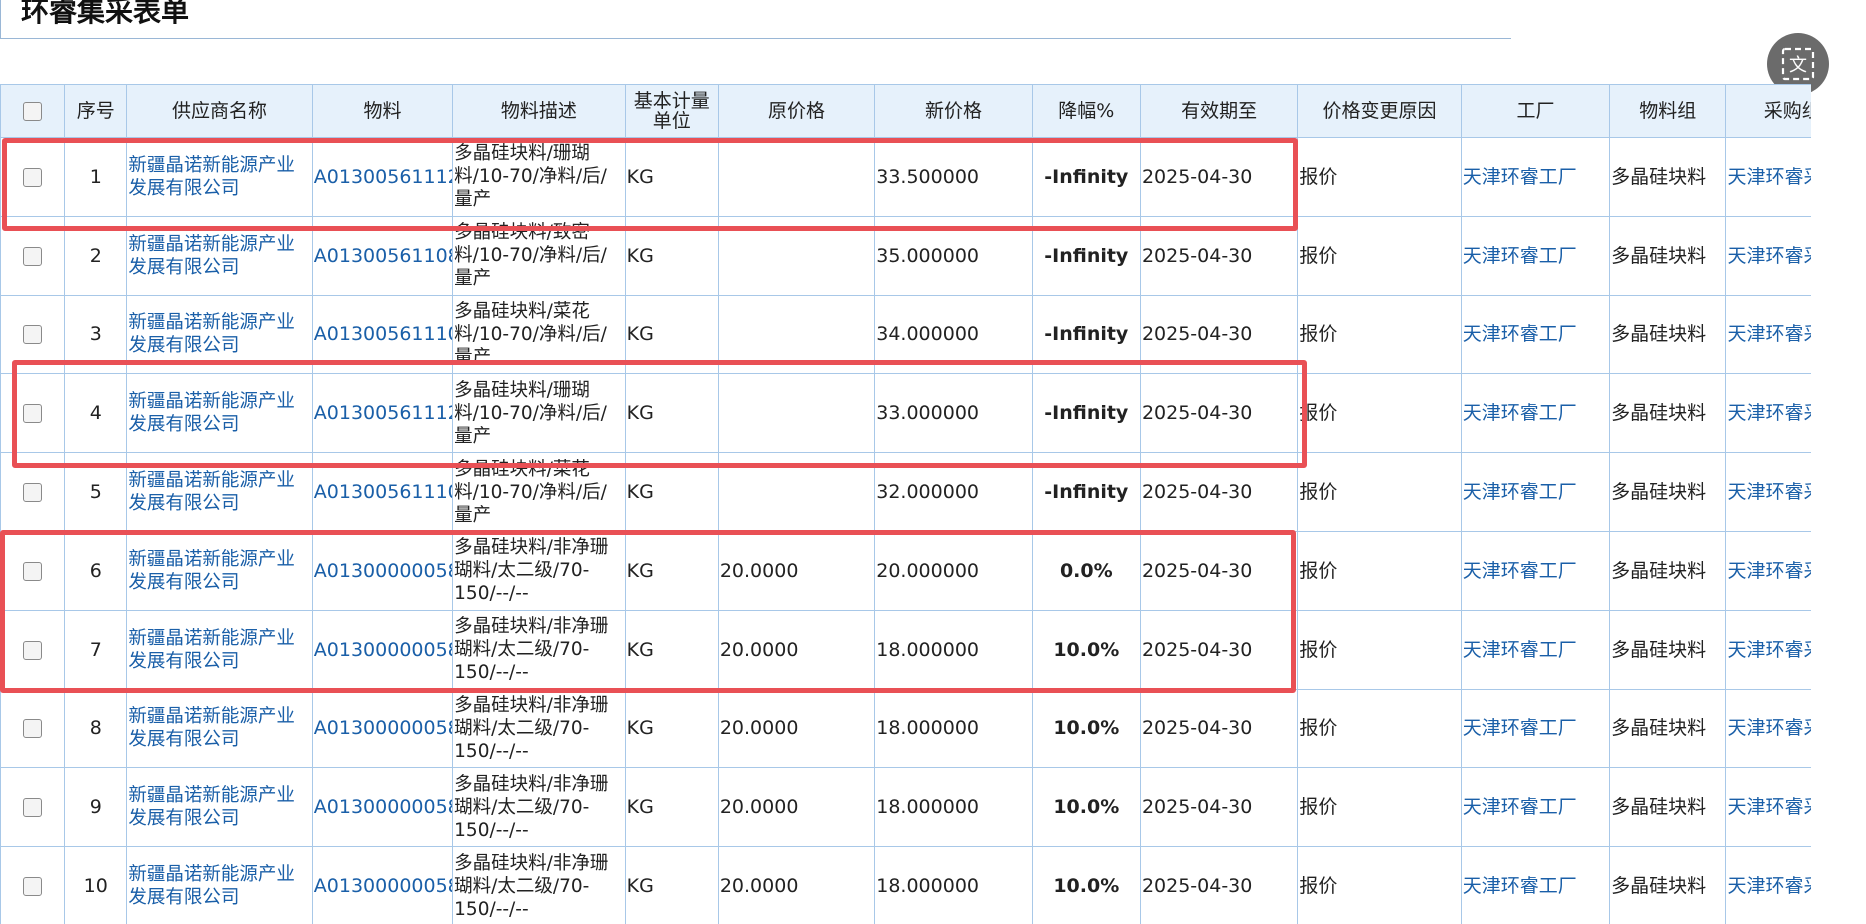 The height and width of the screenshot is (924, 1866). I want to click on header-mat-group: 物料组, so click(1668, 111).